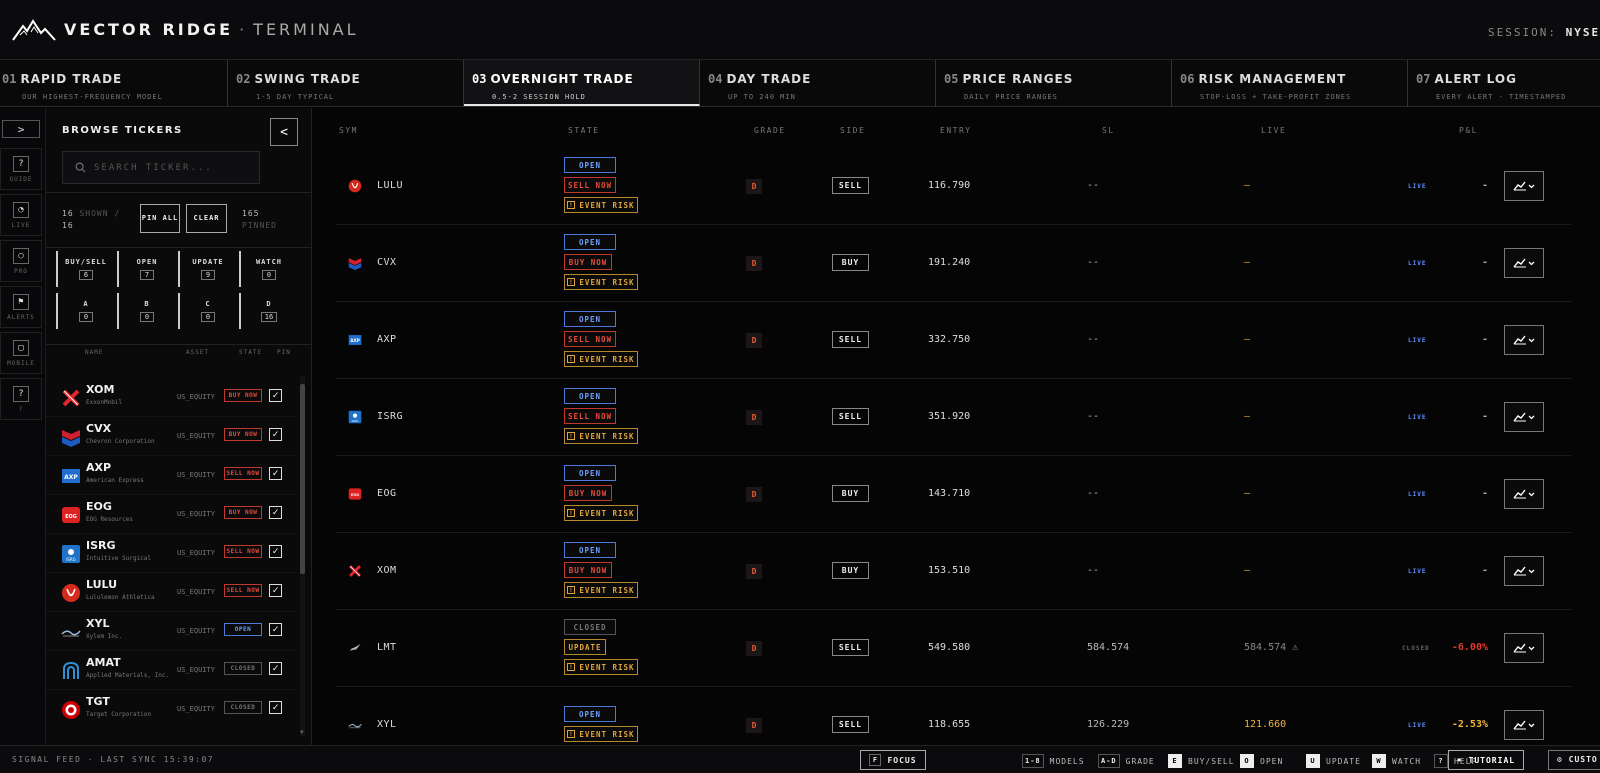 Image resolution: width=1600 pixels, height=773 pixels. I want to click on filter-update: UPDATE 9, so click(207, 269).